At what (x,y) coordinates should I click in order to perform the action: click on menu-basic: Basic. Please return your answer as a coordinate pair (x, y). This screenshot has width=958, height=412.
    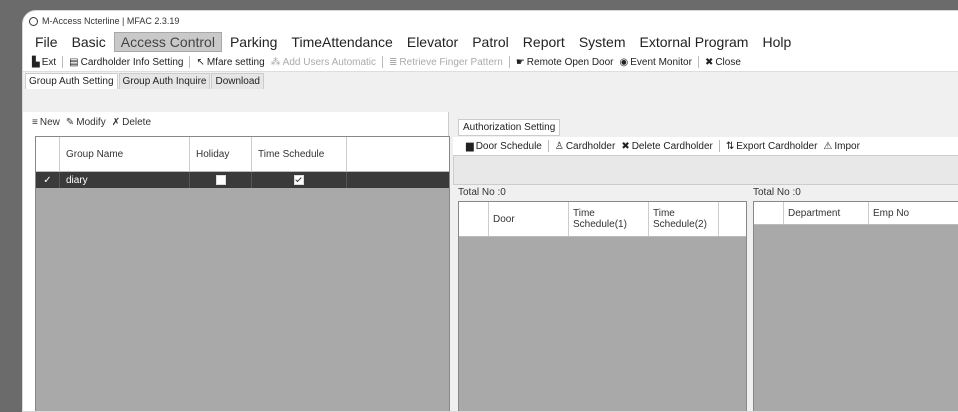
    Looking at the image, I should click on (89, 42).